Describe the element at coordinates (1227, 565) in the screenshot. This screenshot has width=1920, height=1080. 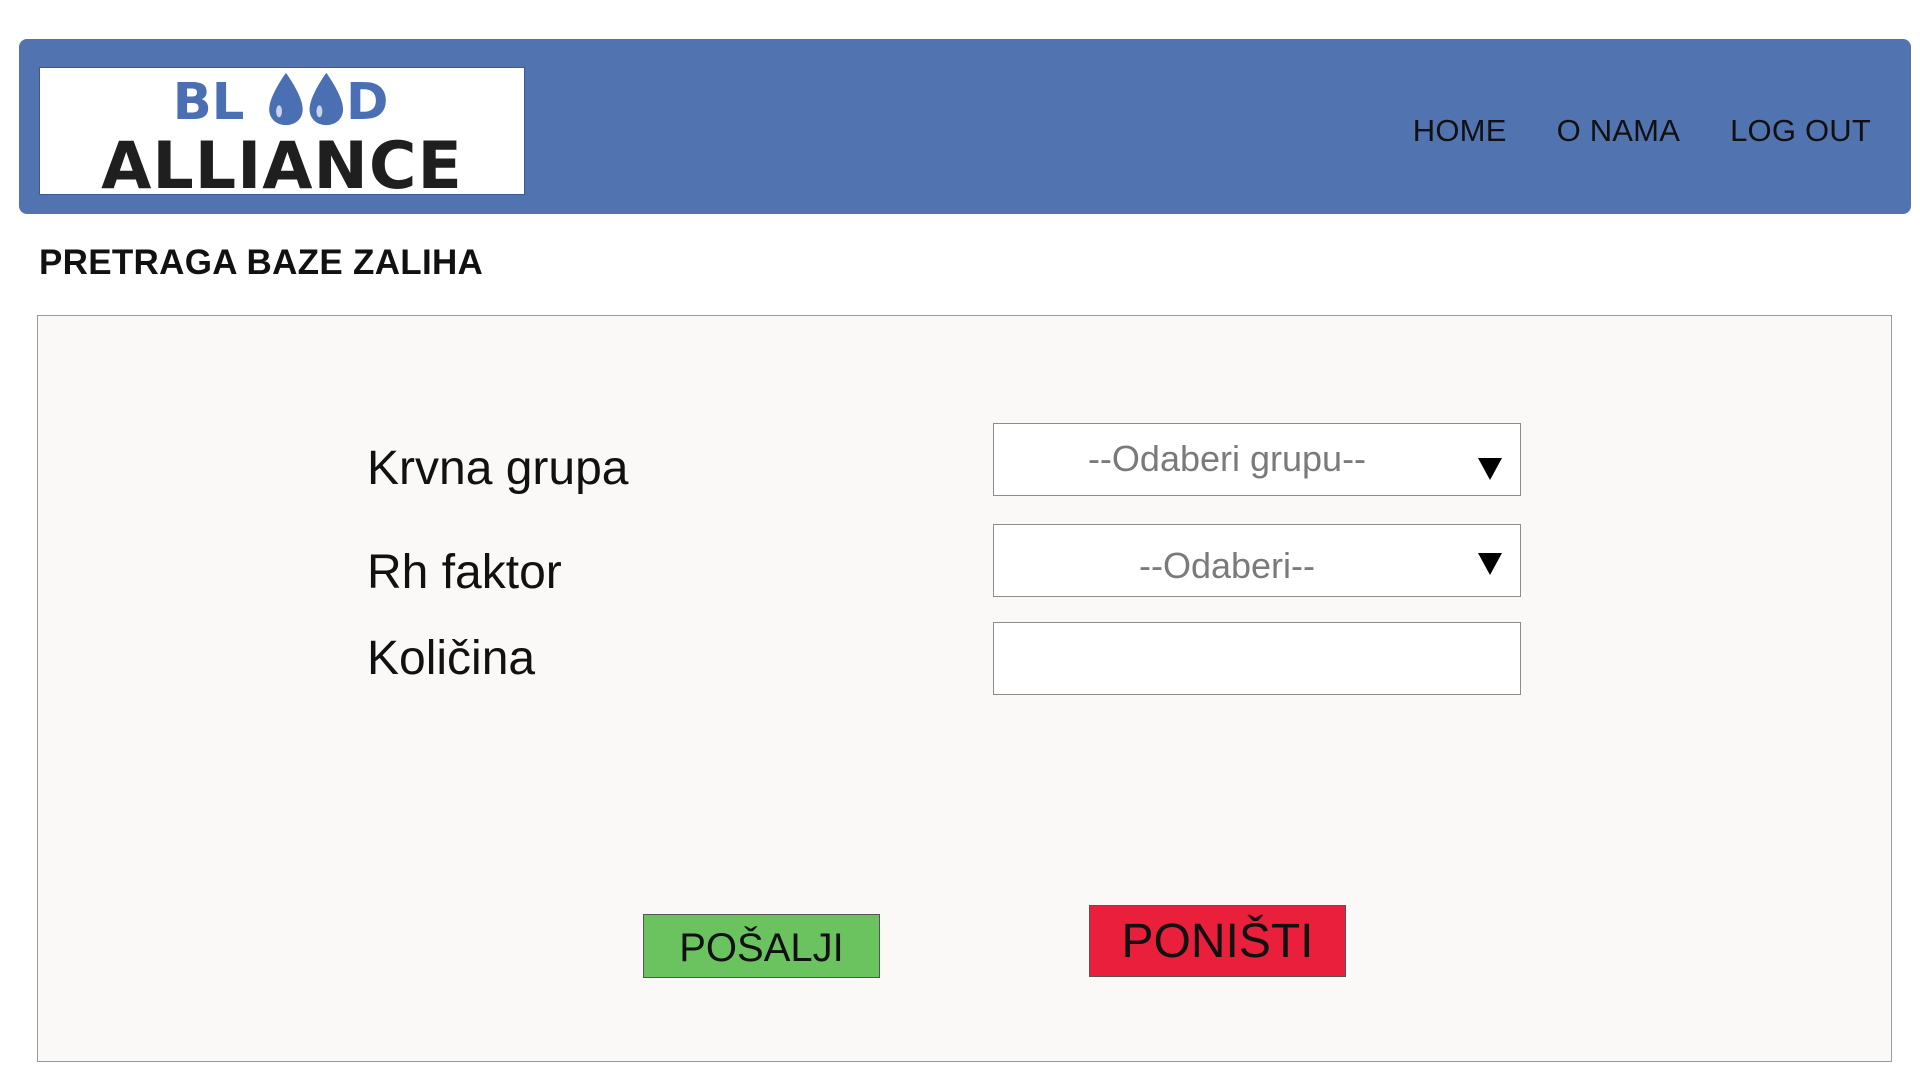
I see `rh-factor-placeholder: --Odaberi--` at that location.